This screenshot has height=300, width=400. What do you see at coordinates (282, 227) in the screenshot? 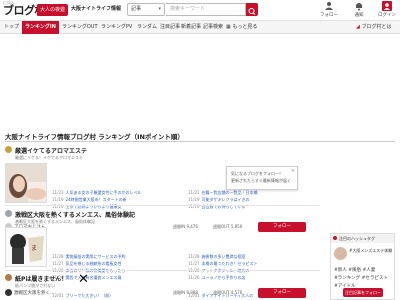
I see `follow-button: フォロー` at bounding box center [282, 227].